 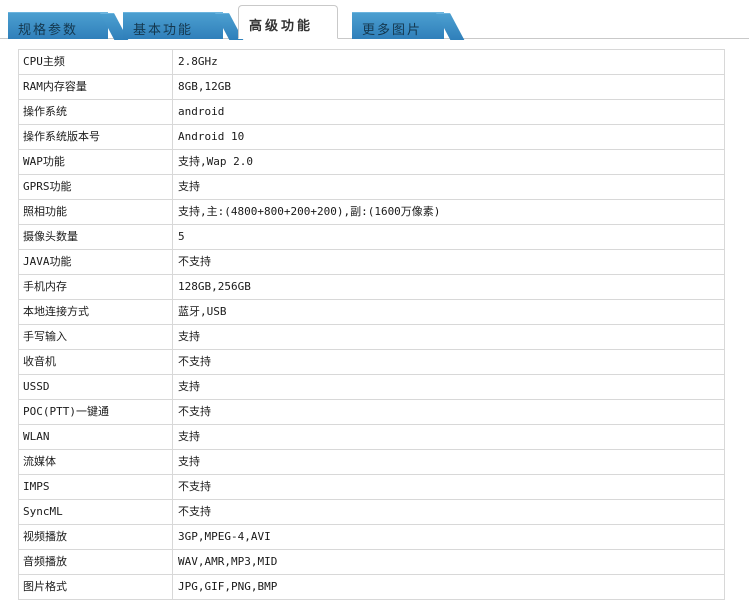 I want to click on spec-name: 摄像头数量, so click(x=95, y=237).